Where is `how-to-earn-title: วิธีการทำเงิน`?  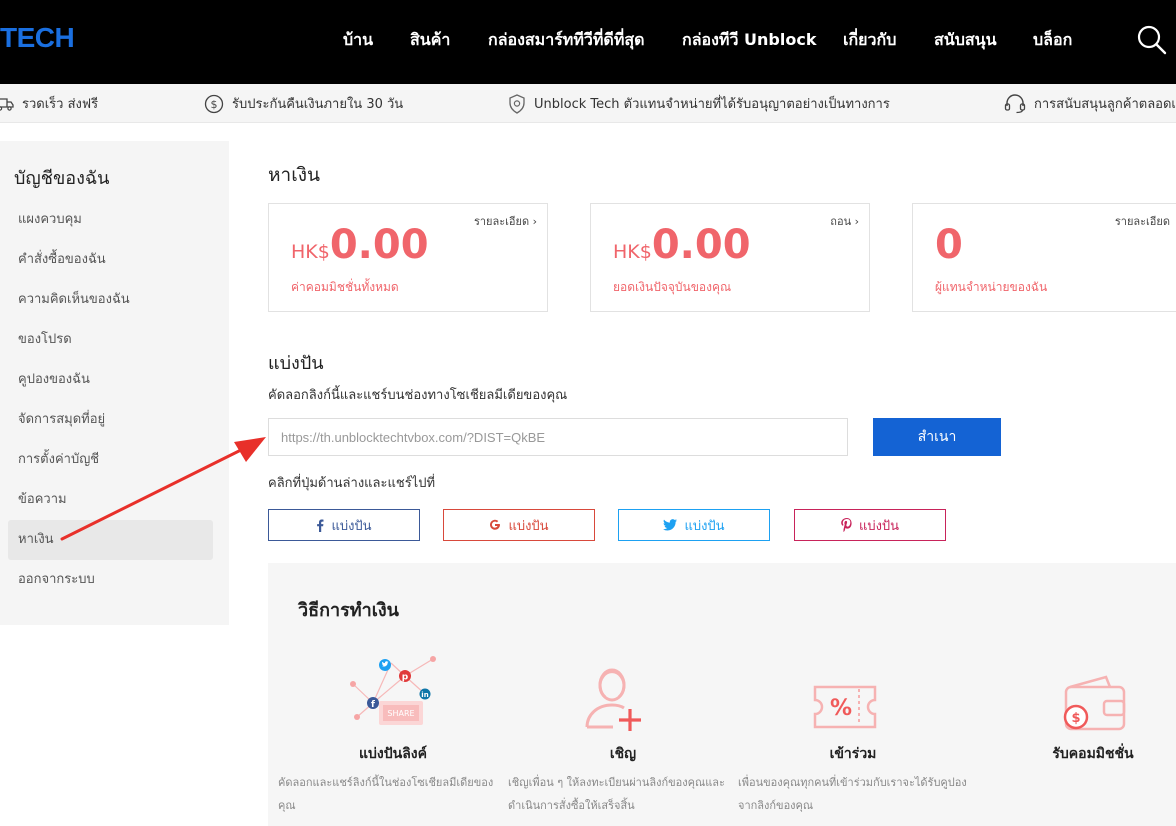
how-to-earn-title: วิธีการทำเงิน is located at coordinates (348, 610).